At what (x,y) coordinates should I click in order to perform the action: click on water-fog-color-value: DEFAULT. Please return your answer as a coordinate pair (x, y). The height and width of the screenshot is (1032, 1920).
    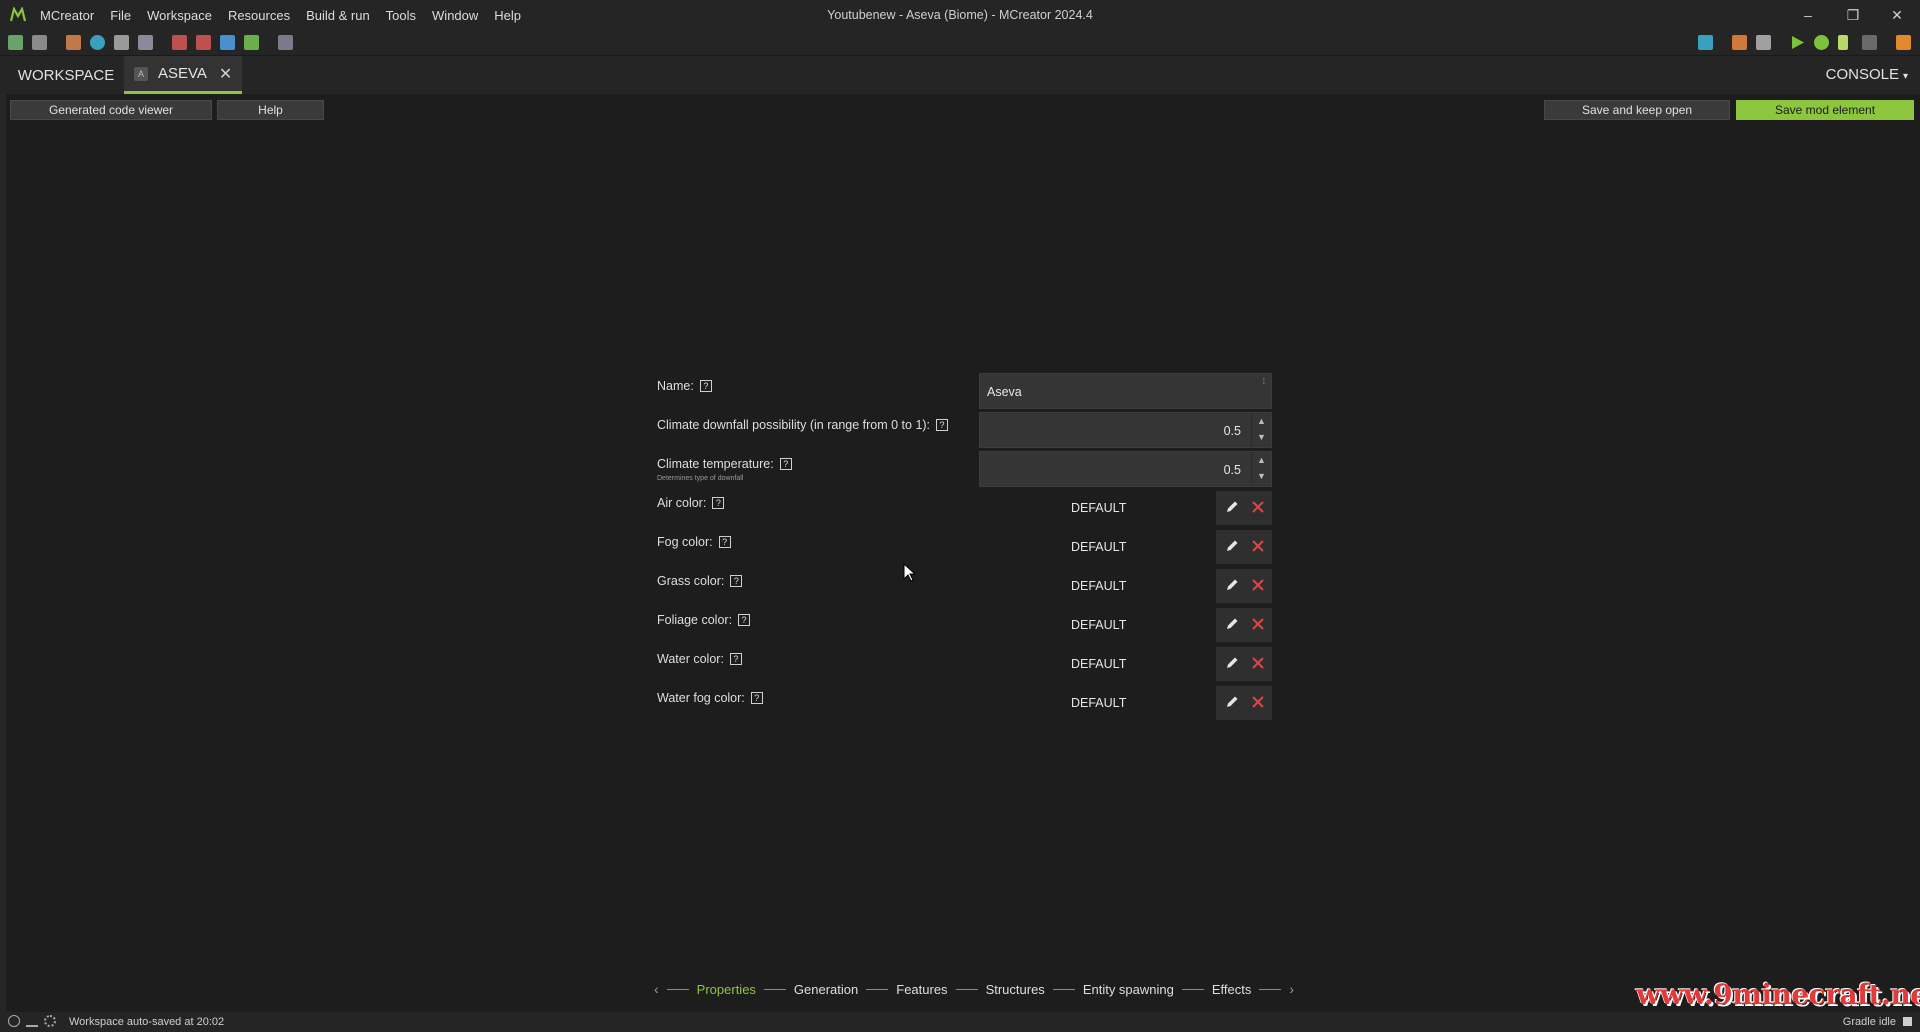
    Looking at the image, I should click on (1099, 703).